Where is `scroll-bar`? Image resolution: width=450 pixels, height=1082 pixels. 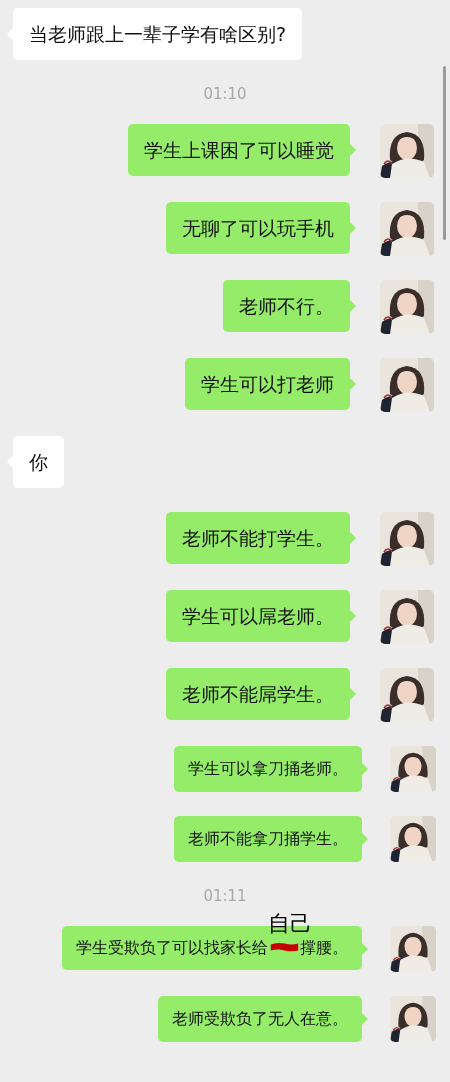
scroll-bar is located at coordinates (444, 153).